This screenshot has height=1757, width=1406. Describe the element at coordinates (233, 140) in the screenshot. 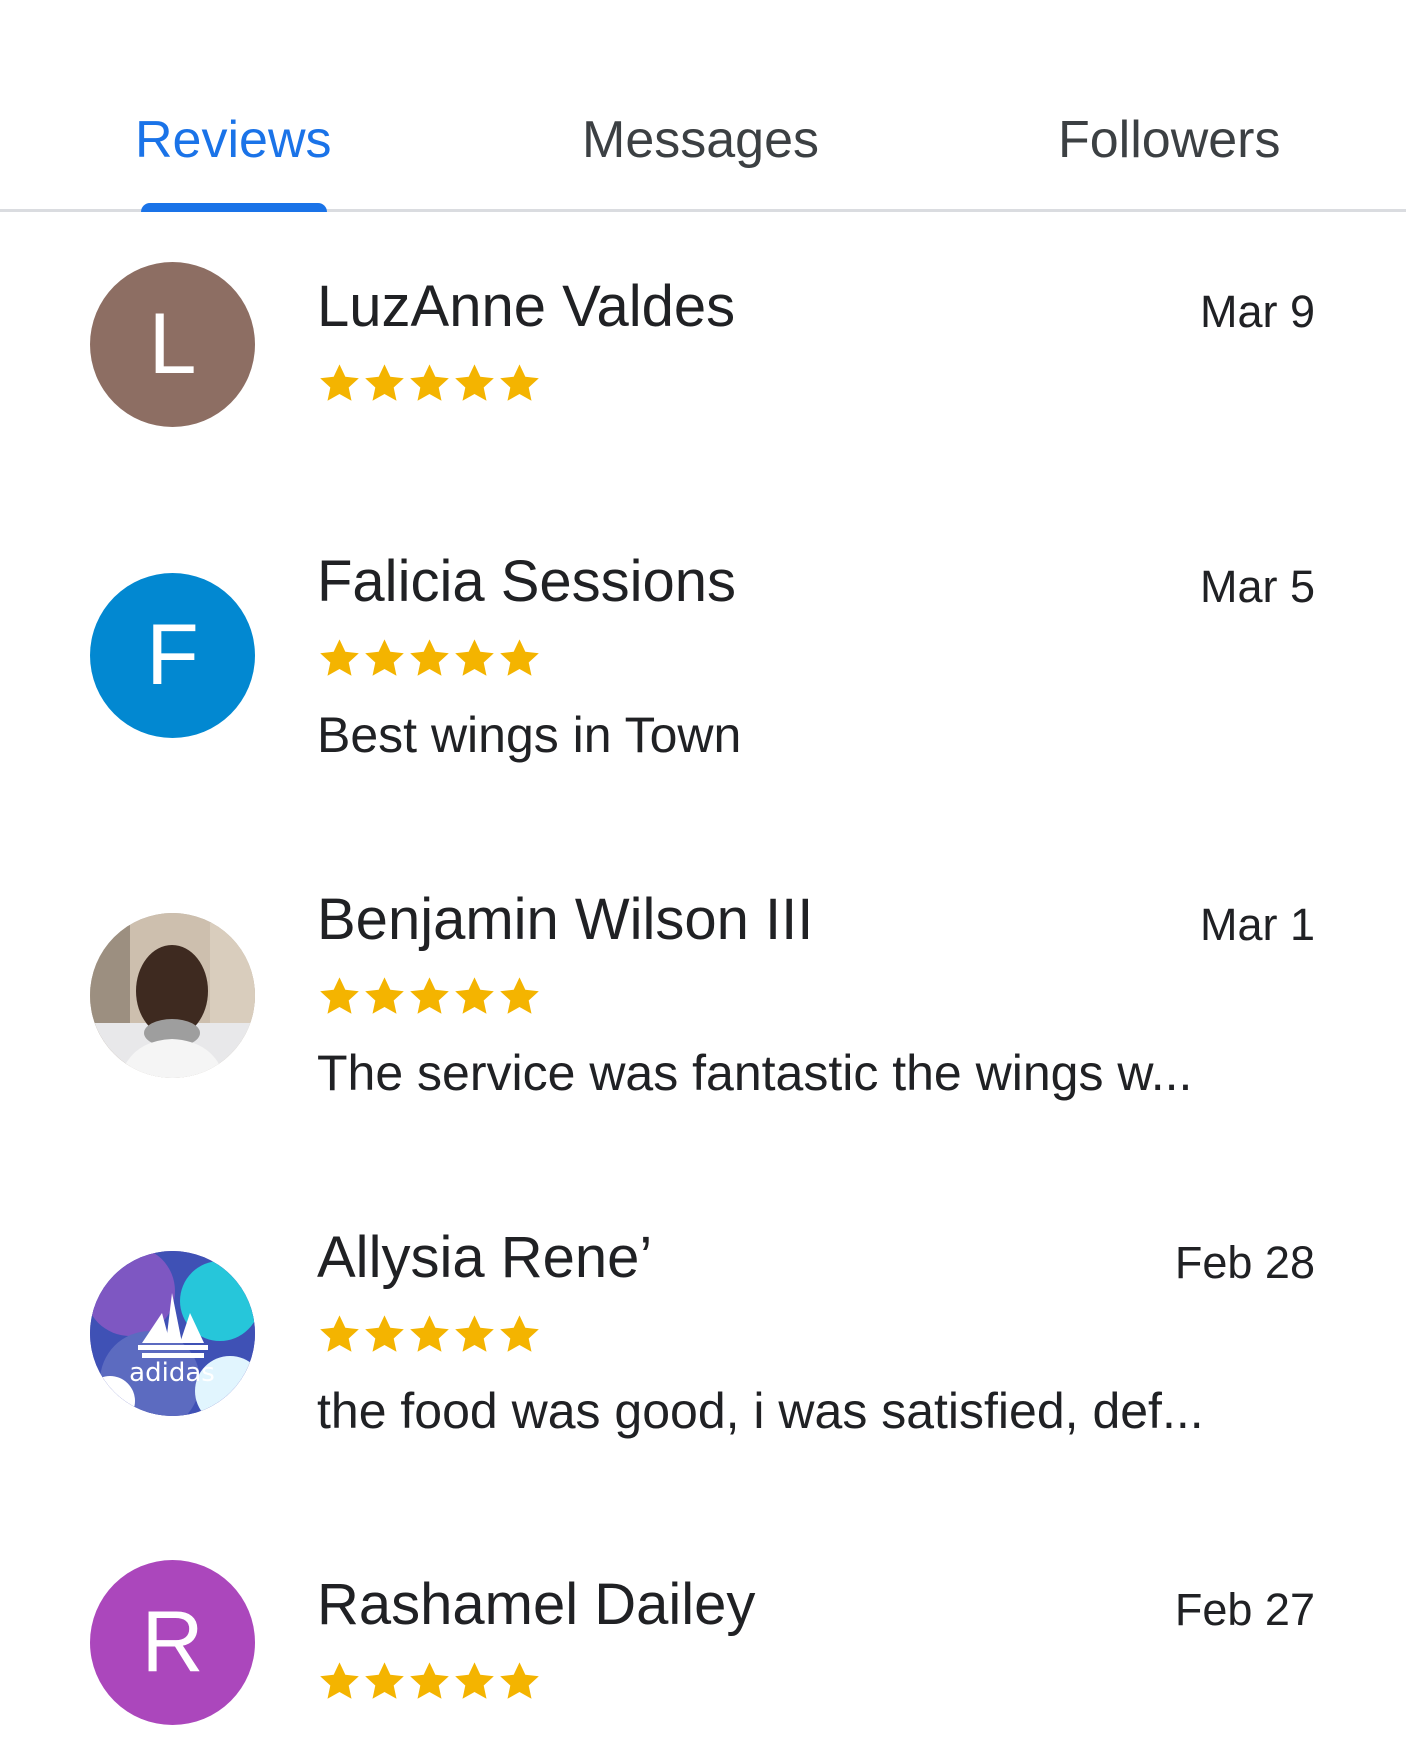

I see `tab-reviews: Reviews` at that location.